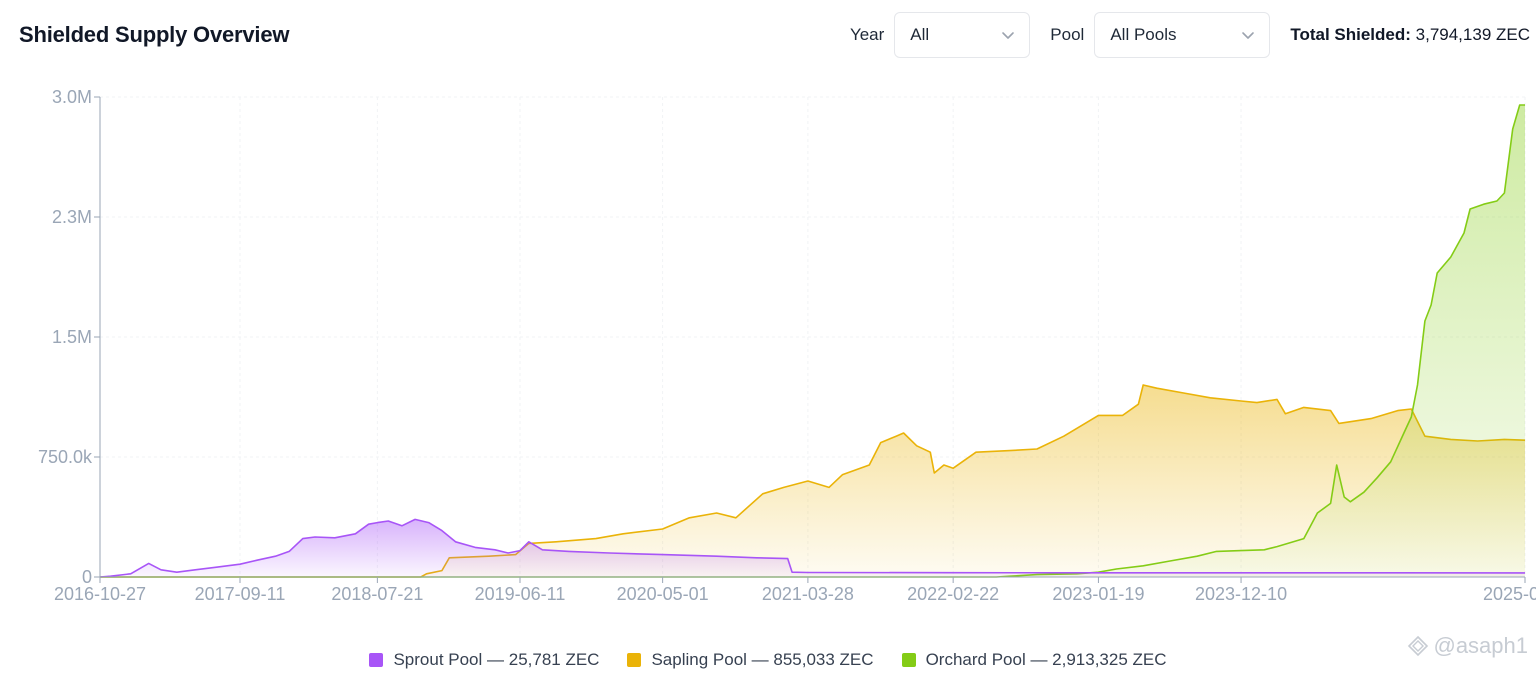 The width and height of the screenshot is (1536, 673). I want to click on legend-item-sapling: Sapling Pool — 855,033 ZEC, so click(750, 660).